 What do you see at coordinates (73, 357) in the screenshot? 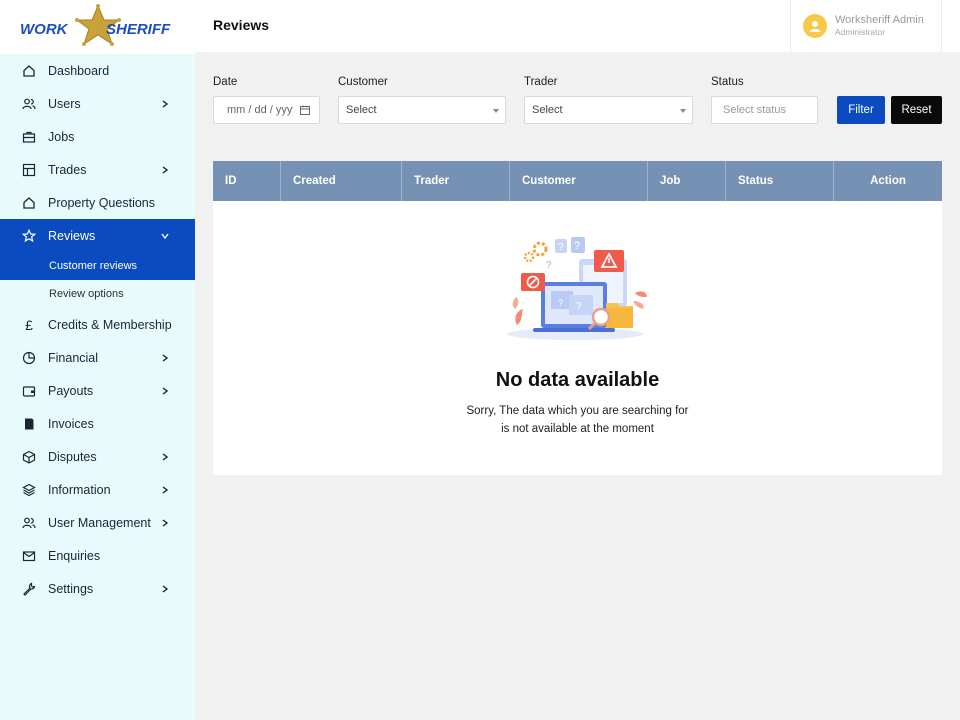
I see `sidebar-item-label: Financial` at bounding box center [73, 357].